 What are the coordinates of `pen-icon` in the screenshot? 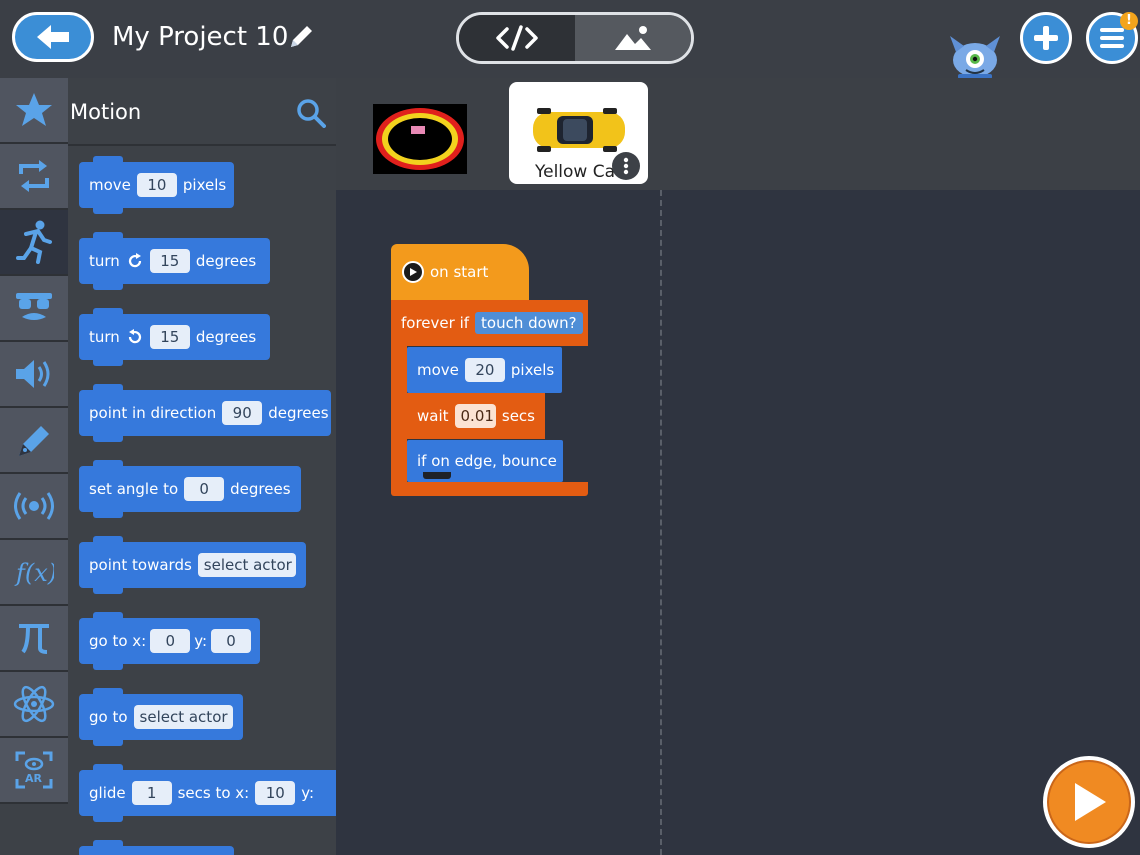 It's located at (34, 441).